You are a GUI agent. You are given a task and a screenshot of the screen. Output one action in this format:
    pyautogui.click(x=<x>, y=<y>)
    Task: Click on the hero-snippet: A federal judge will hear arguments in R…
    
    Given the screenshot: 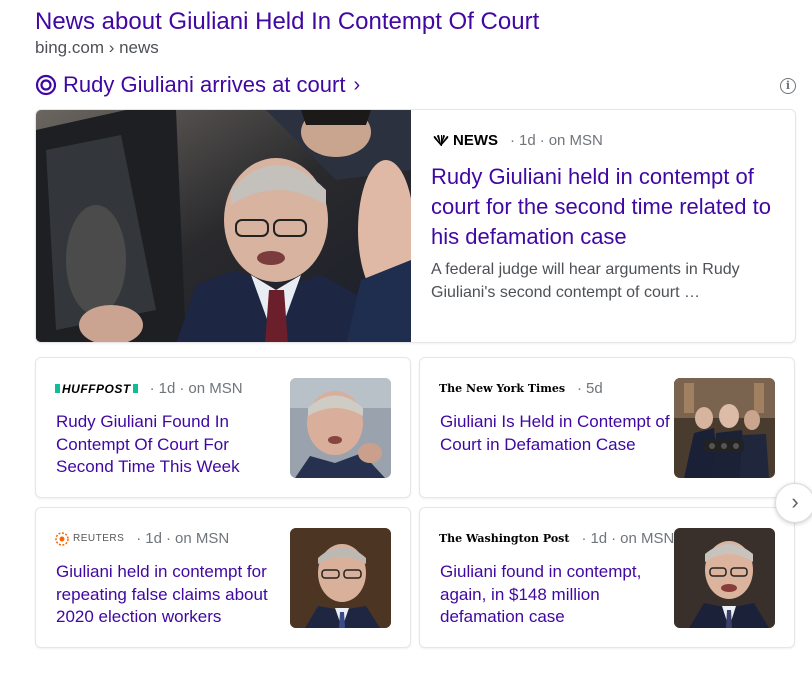 What is the action you would take?
    pyautogui.click(x=585, y=281)
    